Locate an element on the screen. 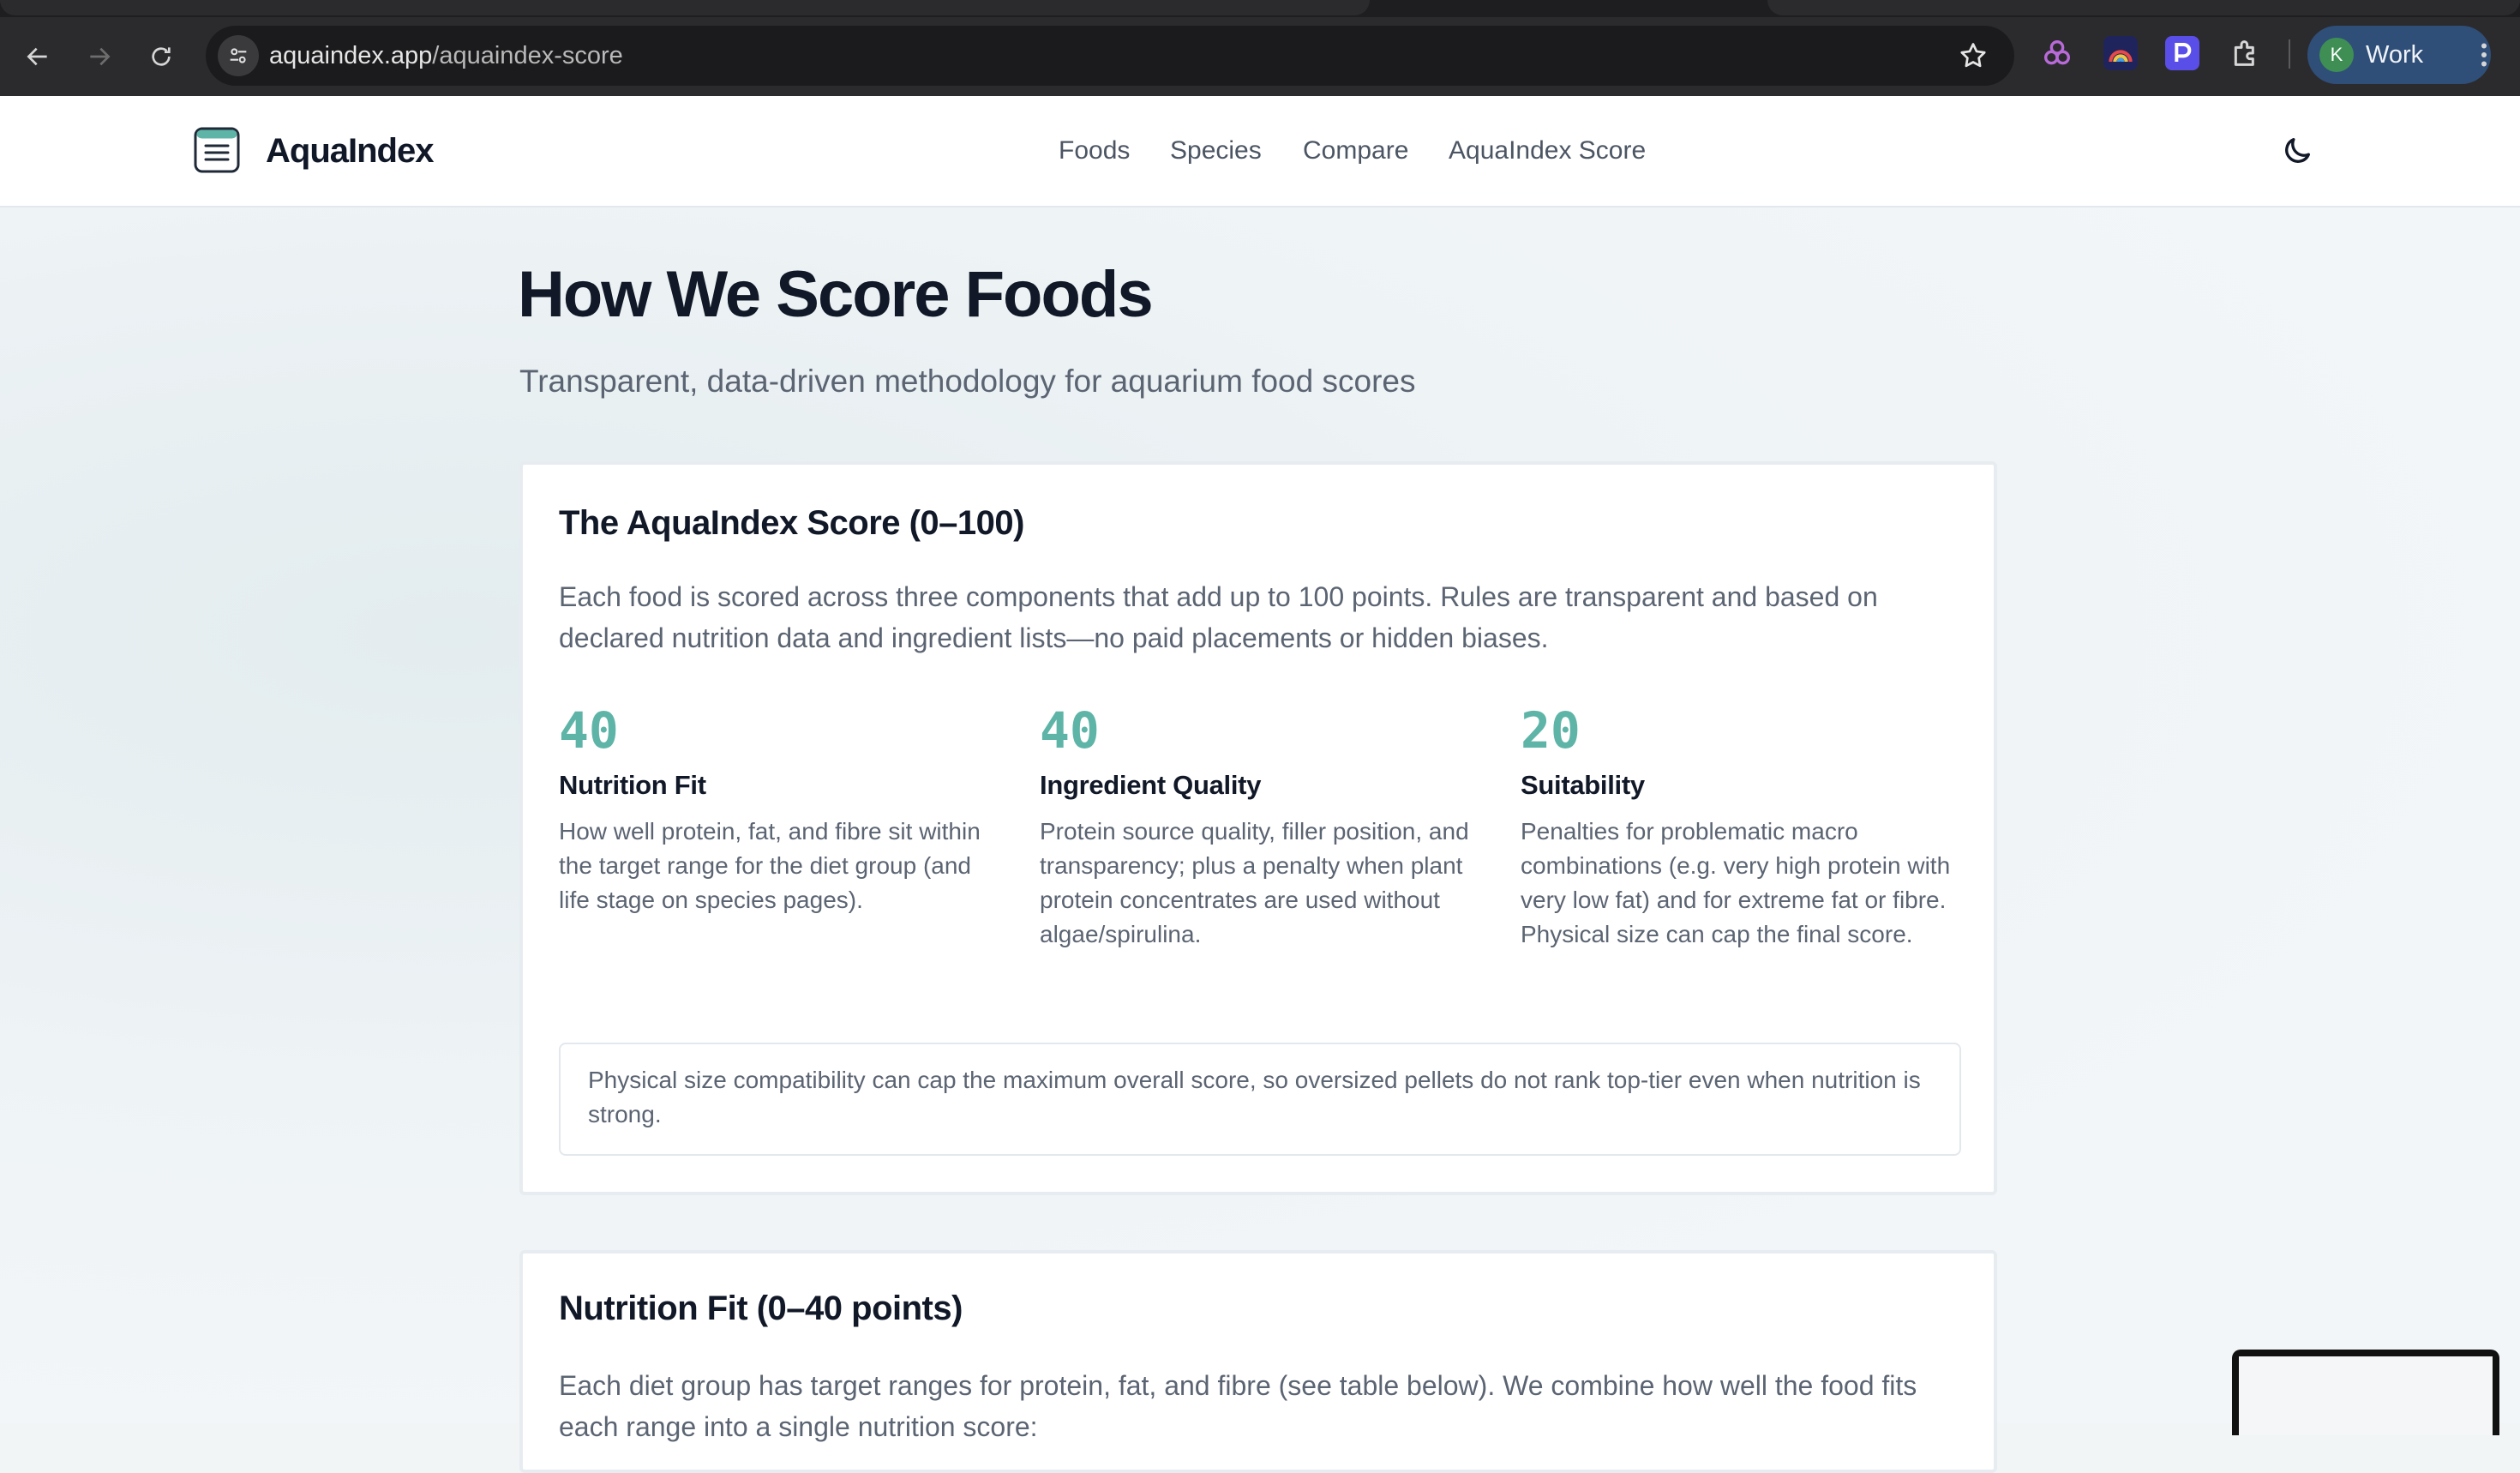 This screenshot has width=2520, height=1473. toolbar-divider is located at coordinates (2289, 54).